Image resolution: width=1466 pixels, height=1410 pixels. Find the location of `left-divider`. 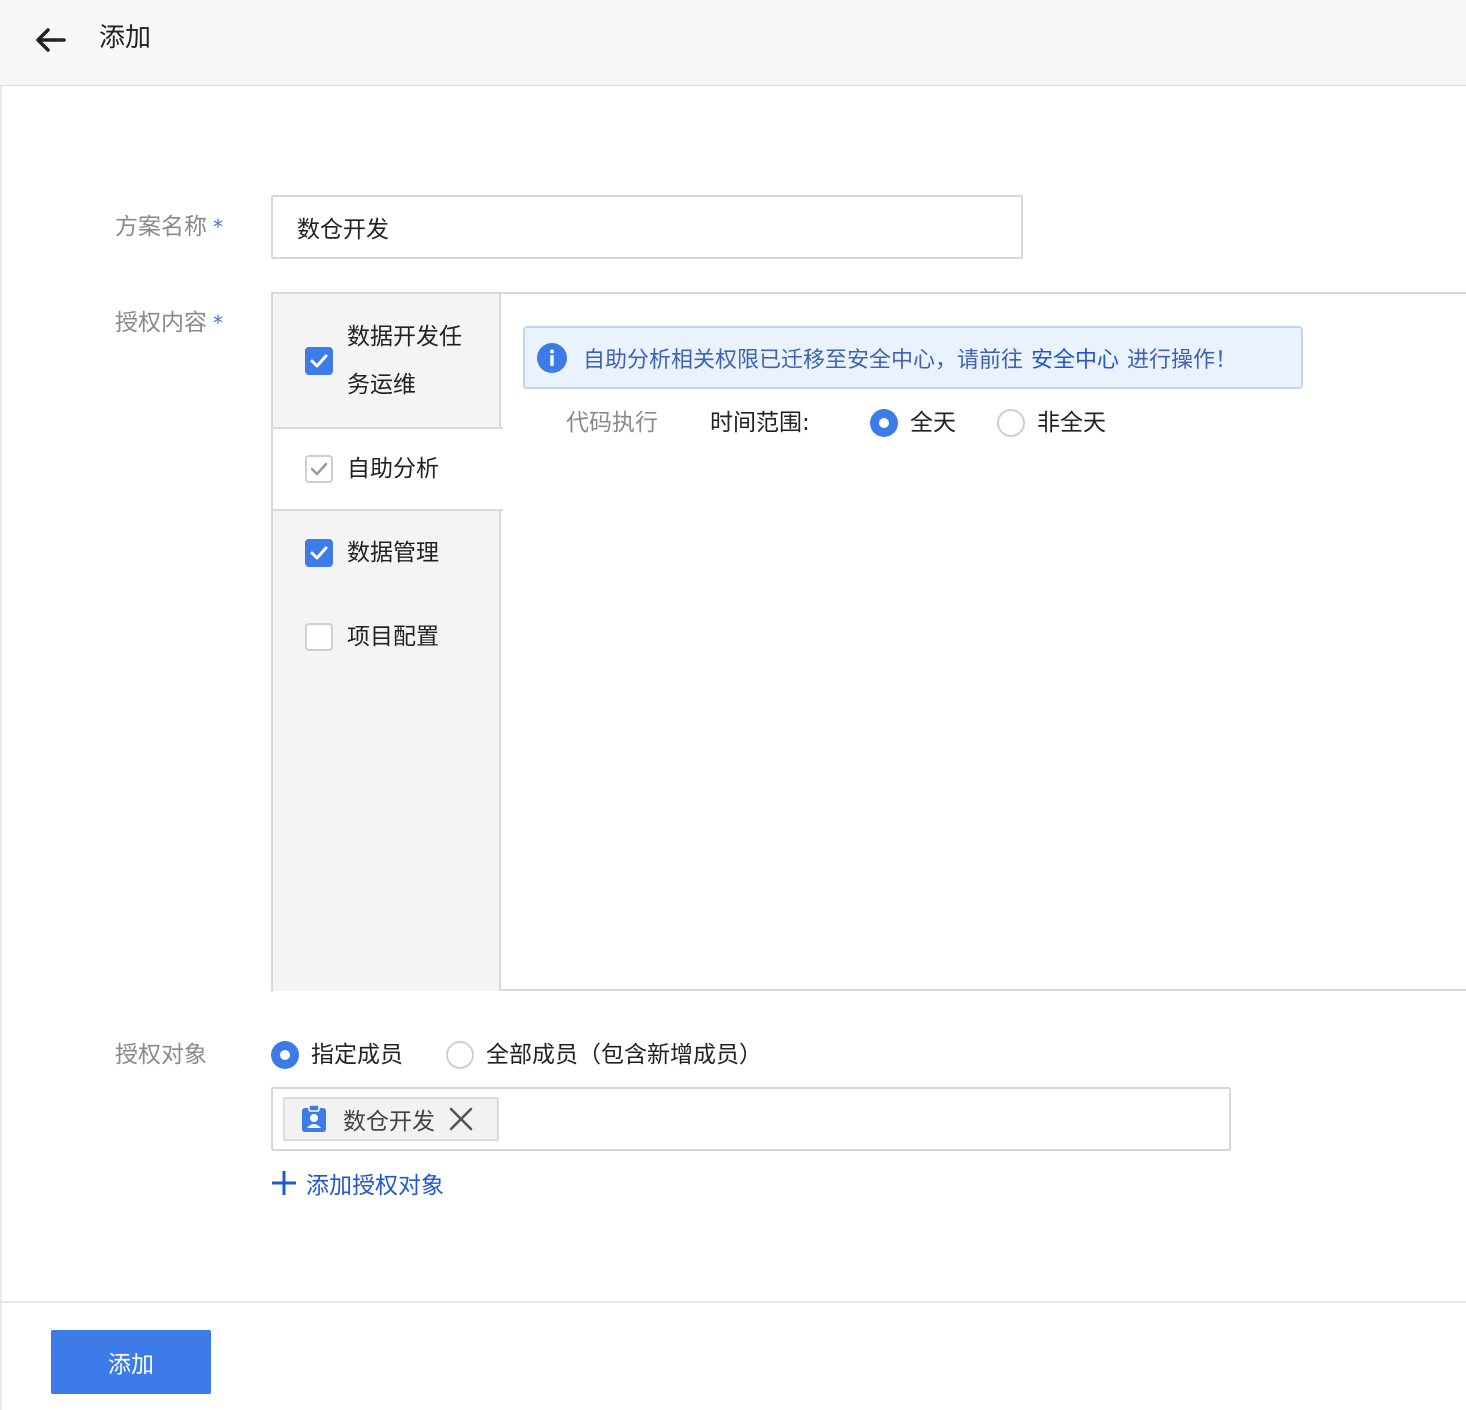

left-divider is located at coordinates (1, 748).